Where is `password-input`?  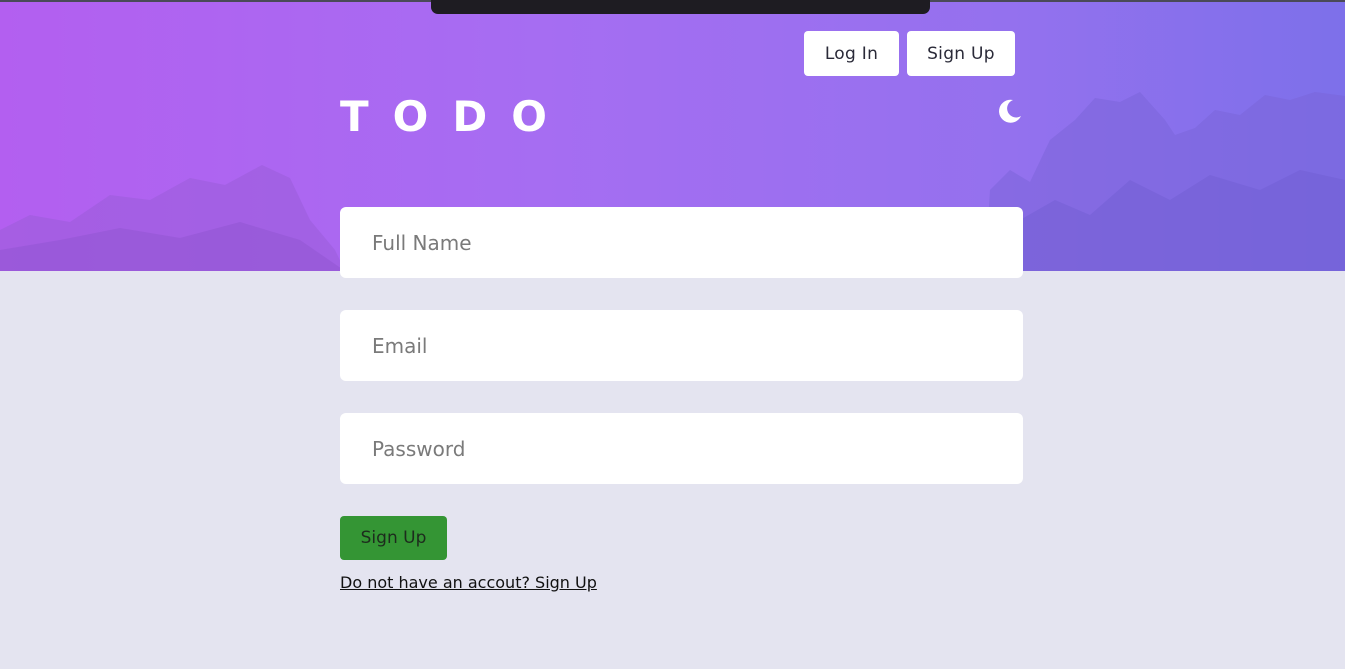
password-input is located at coordinates (681, 448).